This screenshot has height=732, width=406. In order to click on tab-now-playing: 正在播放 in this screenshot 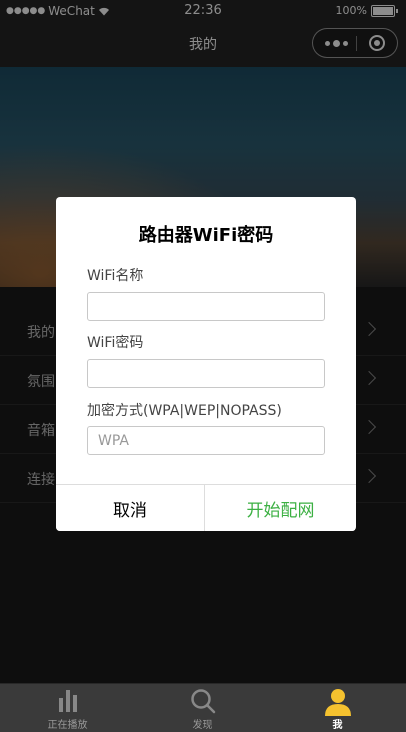, I will do `click(67, 708)`.